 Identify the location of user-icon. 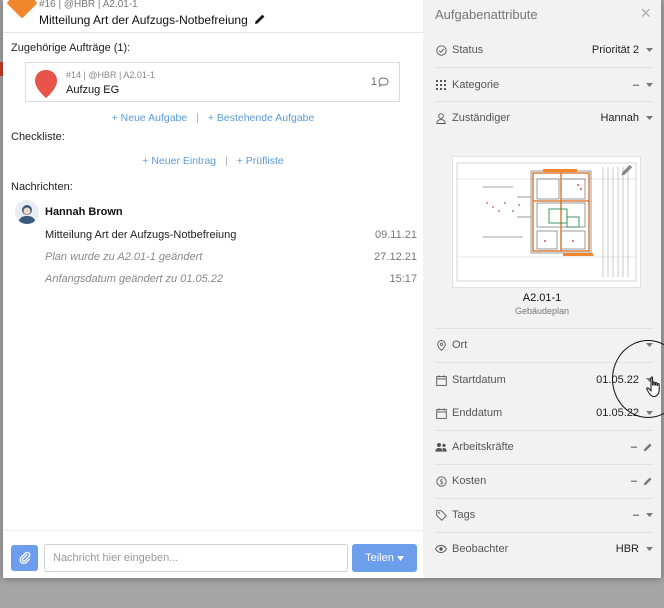
(441, 118).